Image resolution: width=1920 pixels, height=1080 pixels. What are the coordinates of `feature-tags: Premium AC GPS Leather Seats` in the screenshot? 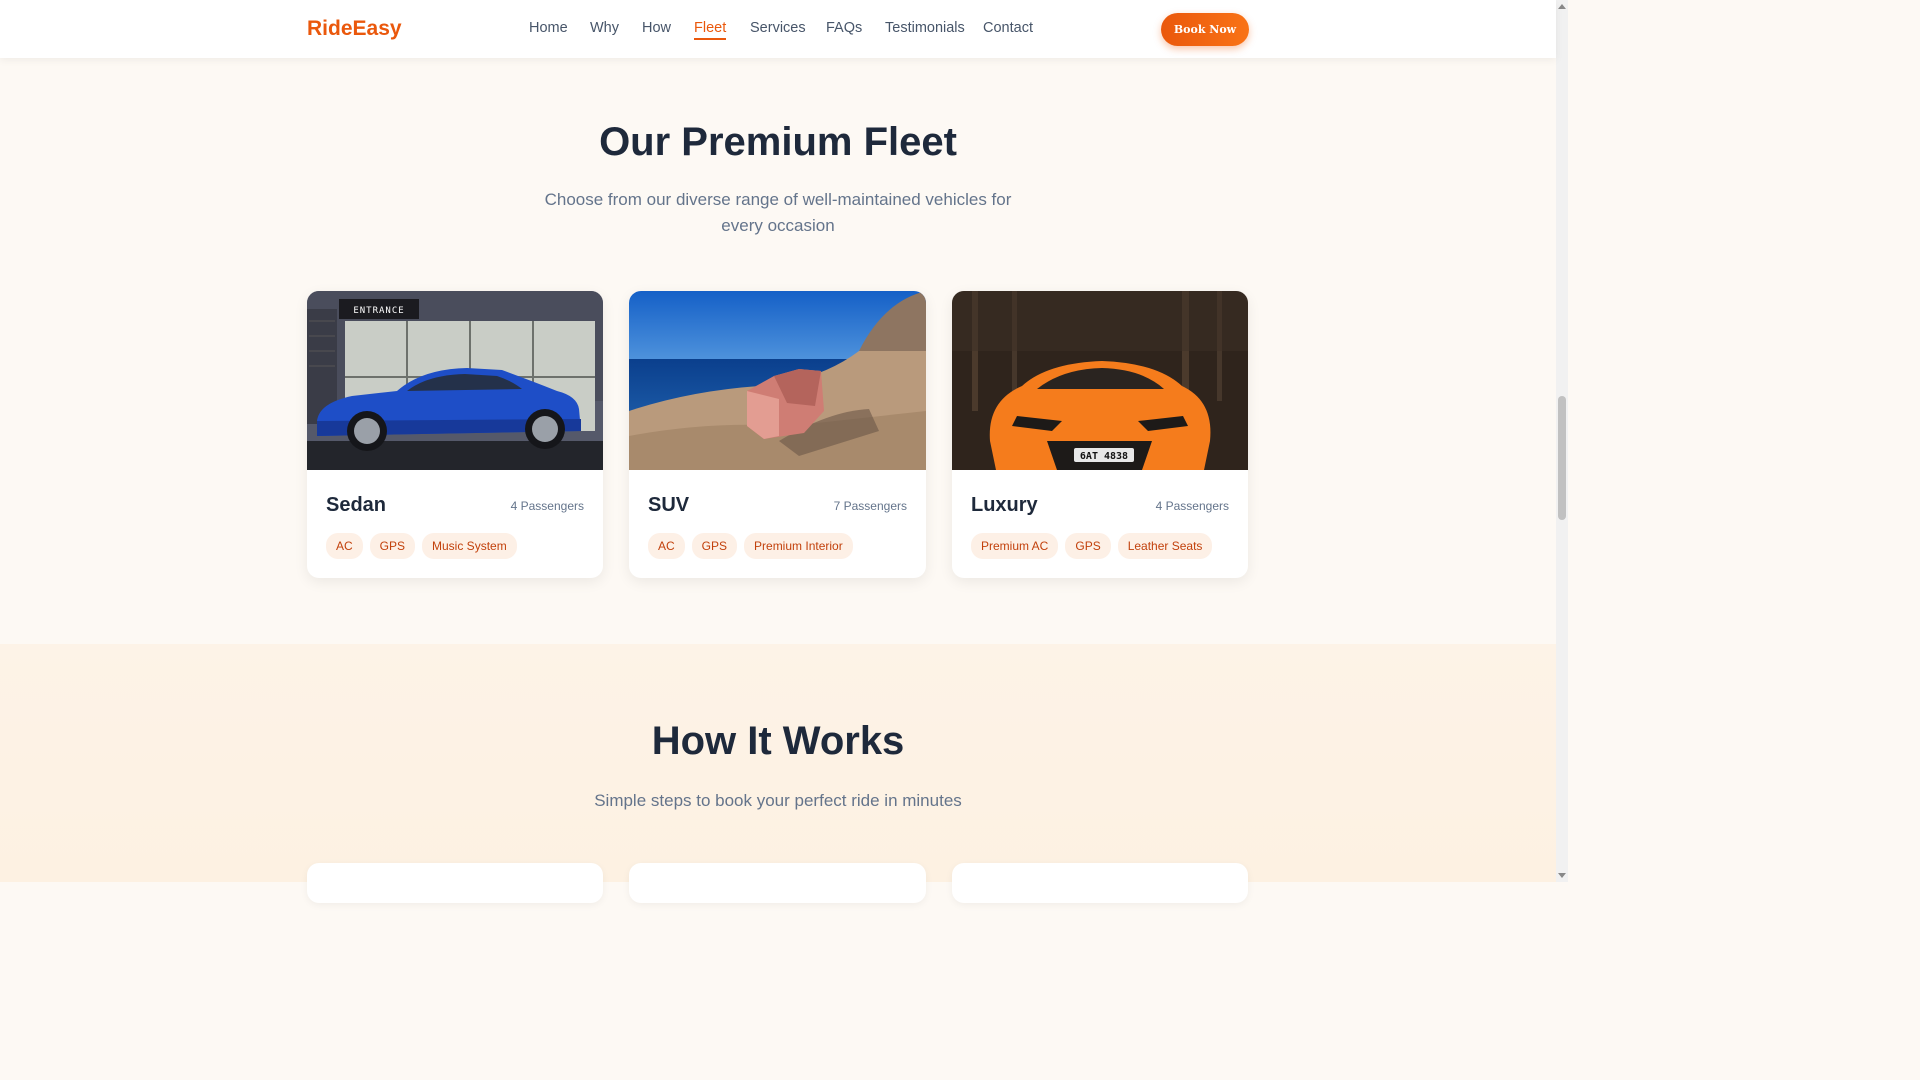 It's located at (1092, 546).